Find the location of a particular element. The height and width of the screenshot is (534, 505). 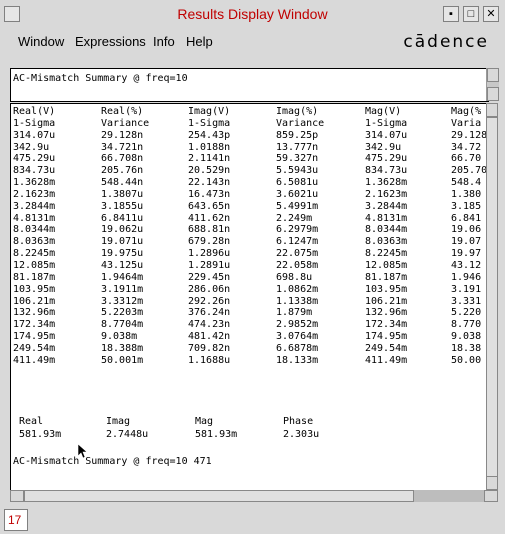

table-cell: 834.73u is located at coordinates (386, 171).